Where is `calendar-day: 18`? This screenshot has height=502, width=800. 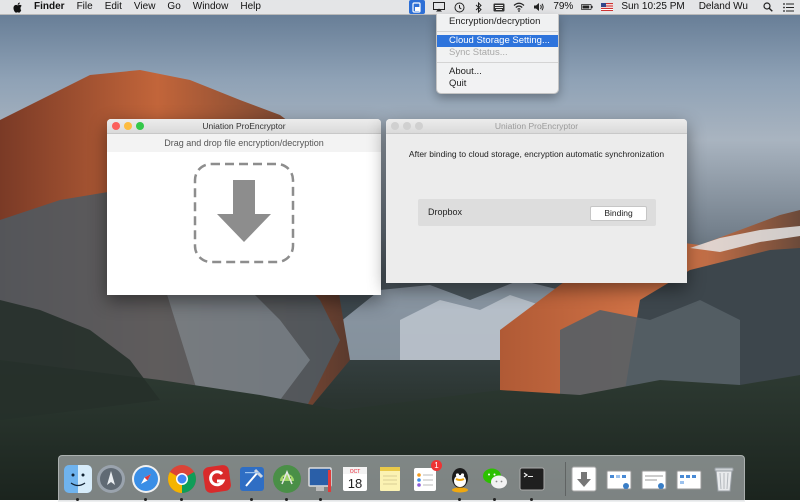 calendar-day: 18 is located at coordinates (355, 483).